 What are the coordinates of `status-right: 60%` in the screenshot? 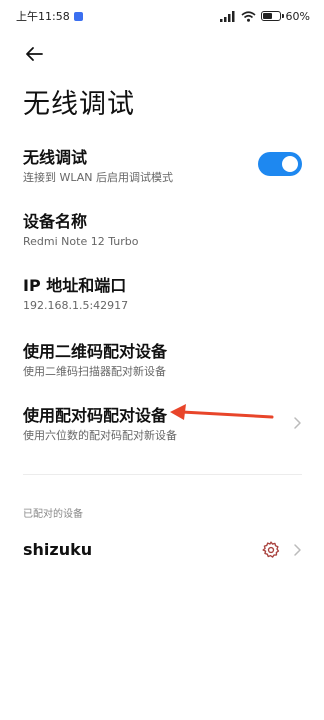 It's located at (264, 16).